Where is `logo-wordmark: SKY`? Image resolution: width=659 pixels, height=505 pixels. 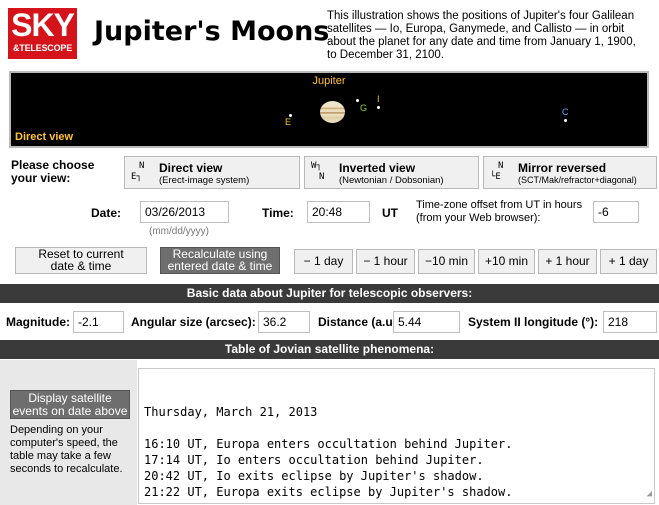
logo-wordmark: SKY is located at coordinates (43, 25).